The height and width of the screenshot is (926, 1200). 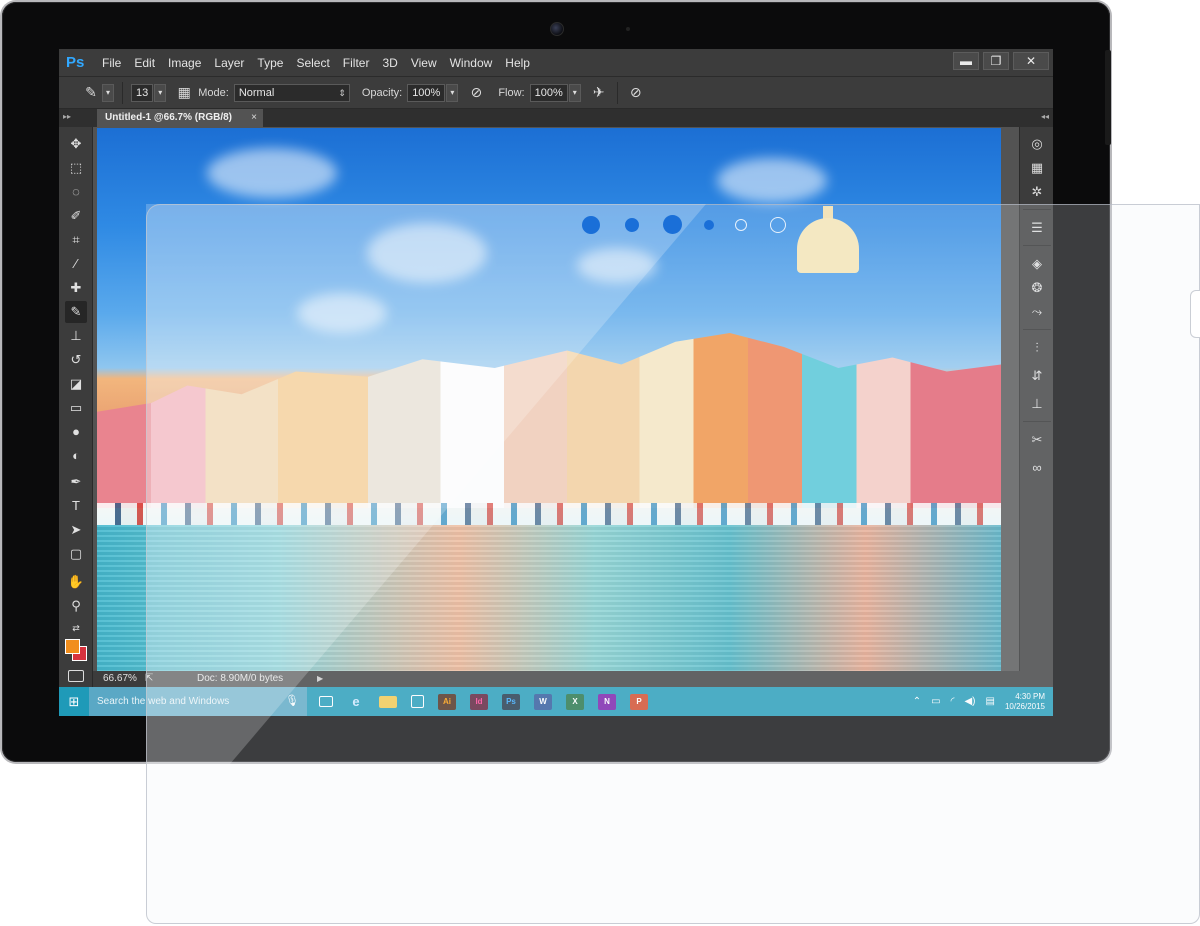 What do you see at coordinates (270, 63) in the screenshot?
I see `menu-type: Type` at bounding box center [270, 63].